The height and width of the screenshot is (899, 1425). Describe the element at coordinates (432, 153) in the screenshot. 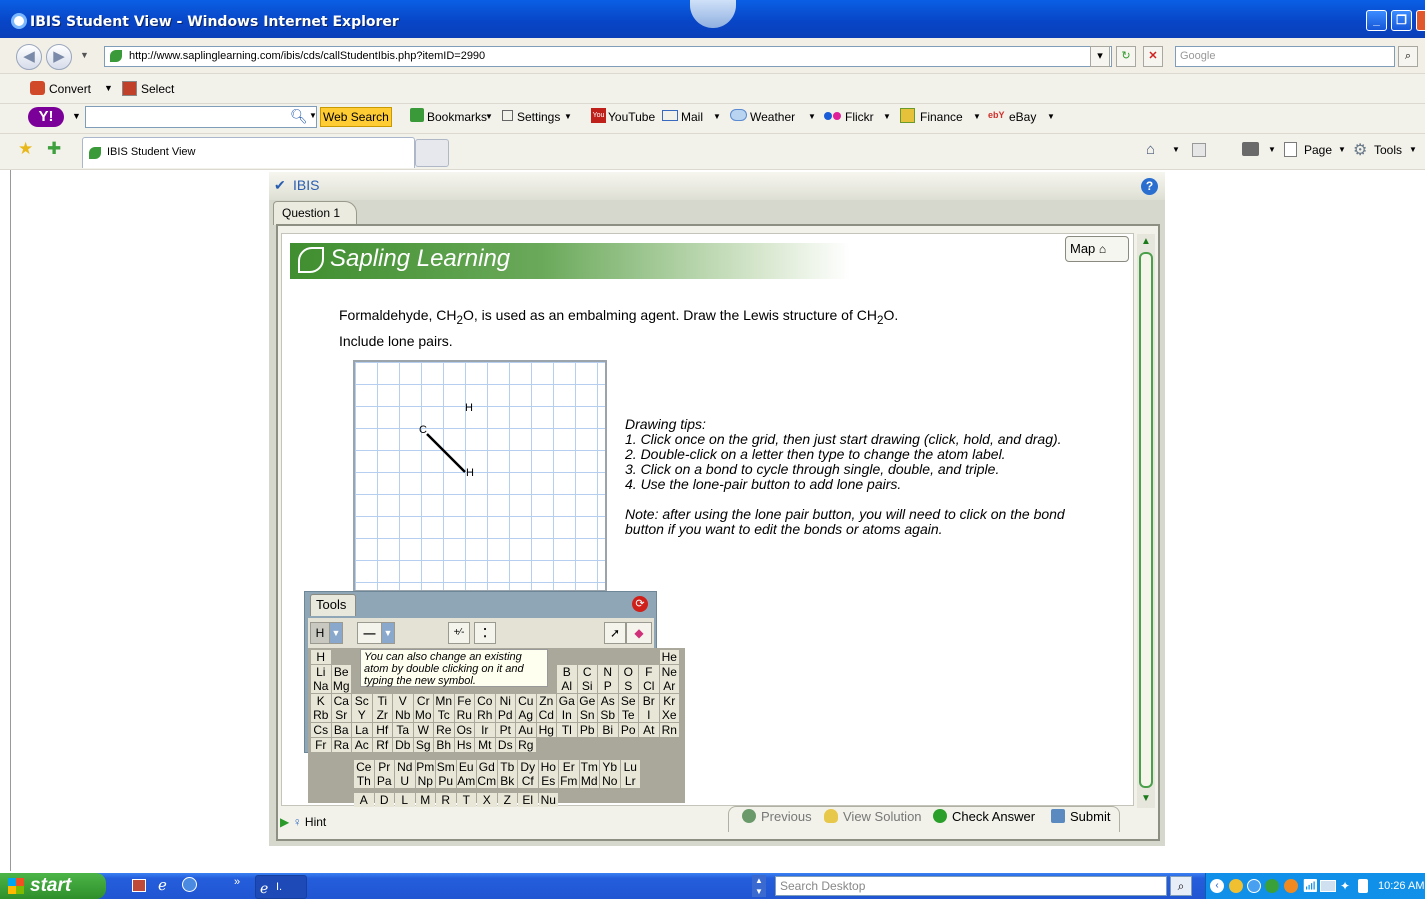

I see `new-tab-button` at that location.